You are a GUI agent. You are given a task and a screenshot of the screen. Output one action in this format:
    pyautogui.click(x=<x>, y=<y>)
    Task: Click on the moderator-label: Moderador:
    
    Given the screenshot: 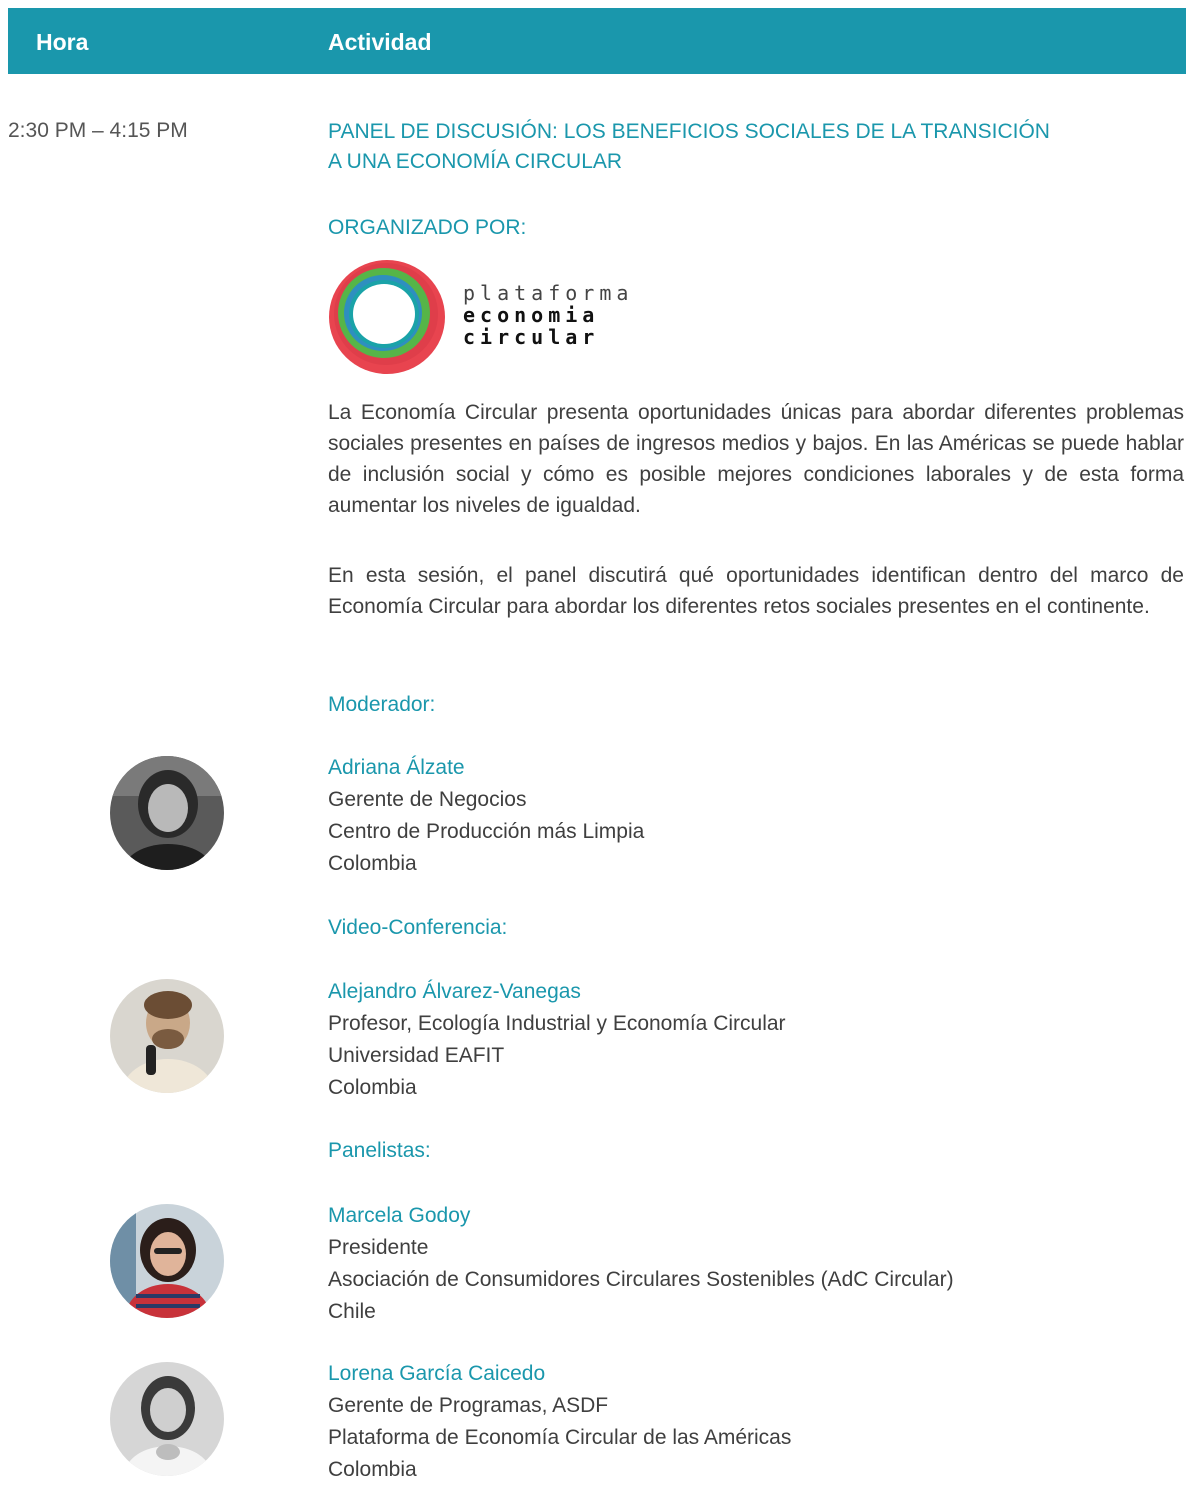 What is the action you would take?
    pyautogui.click(x=382, y=704)
    